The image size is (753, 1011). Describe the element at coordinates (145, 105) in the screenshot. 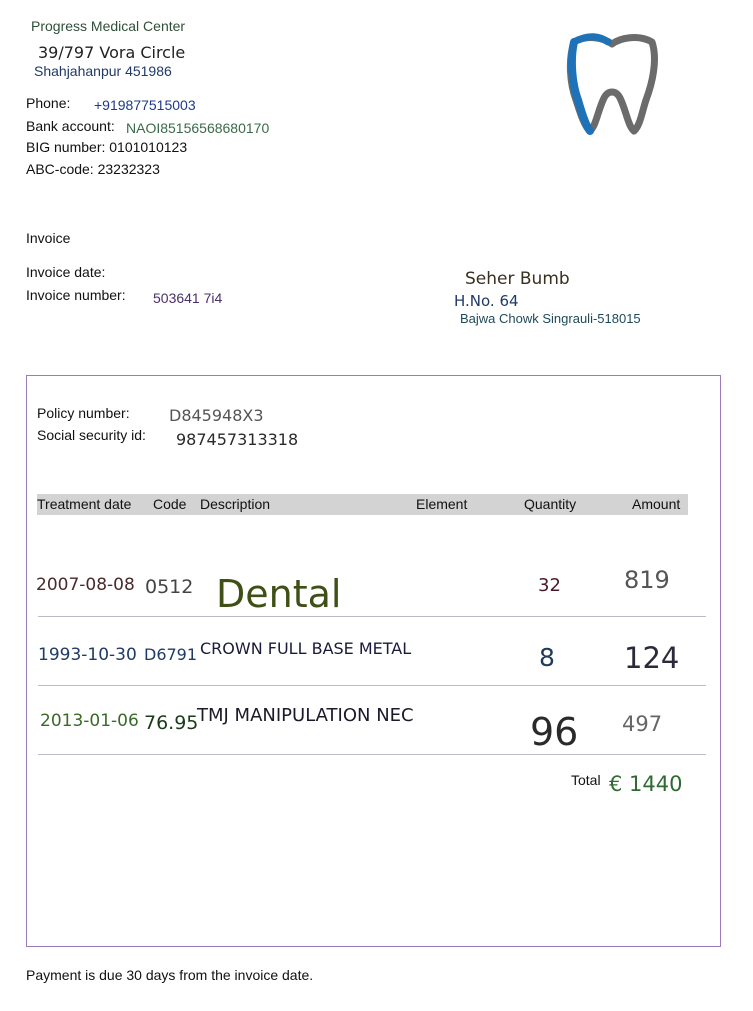

I see `phone-value: +919877515003` at that location.